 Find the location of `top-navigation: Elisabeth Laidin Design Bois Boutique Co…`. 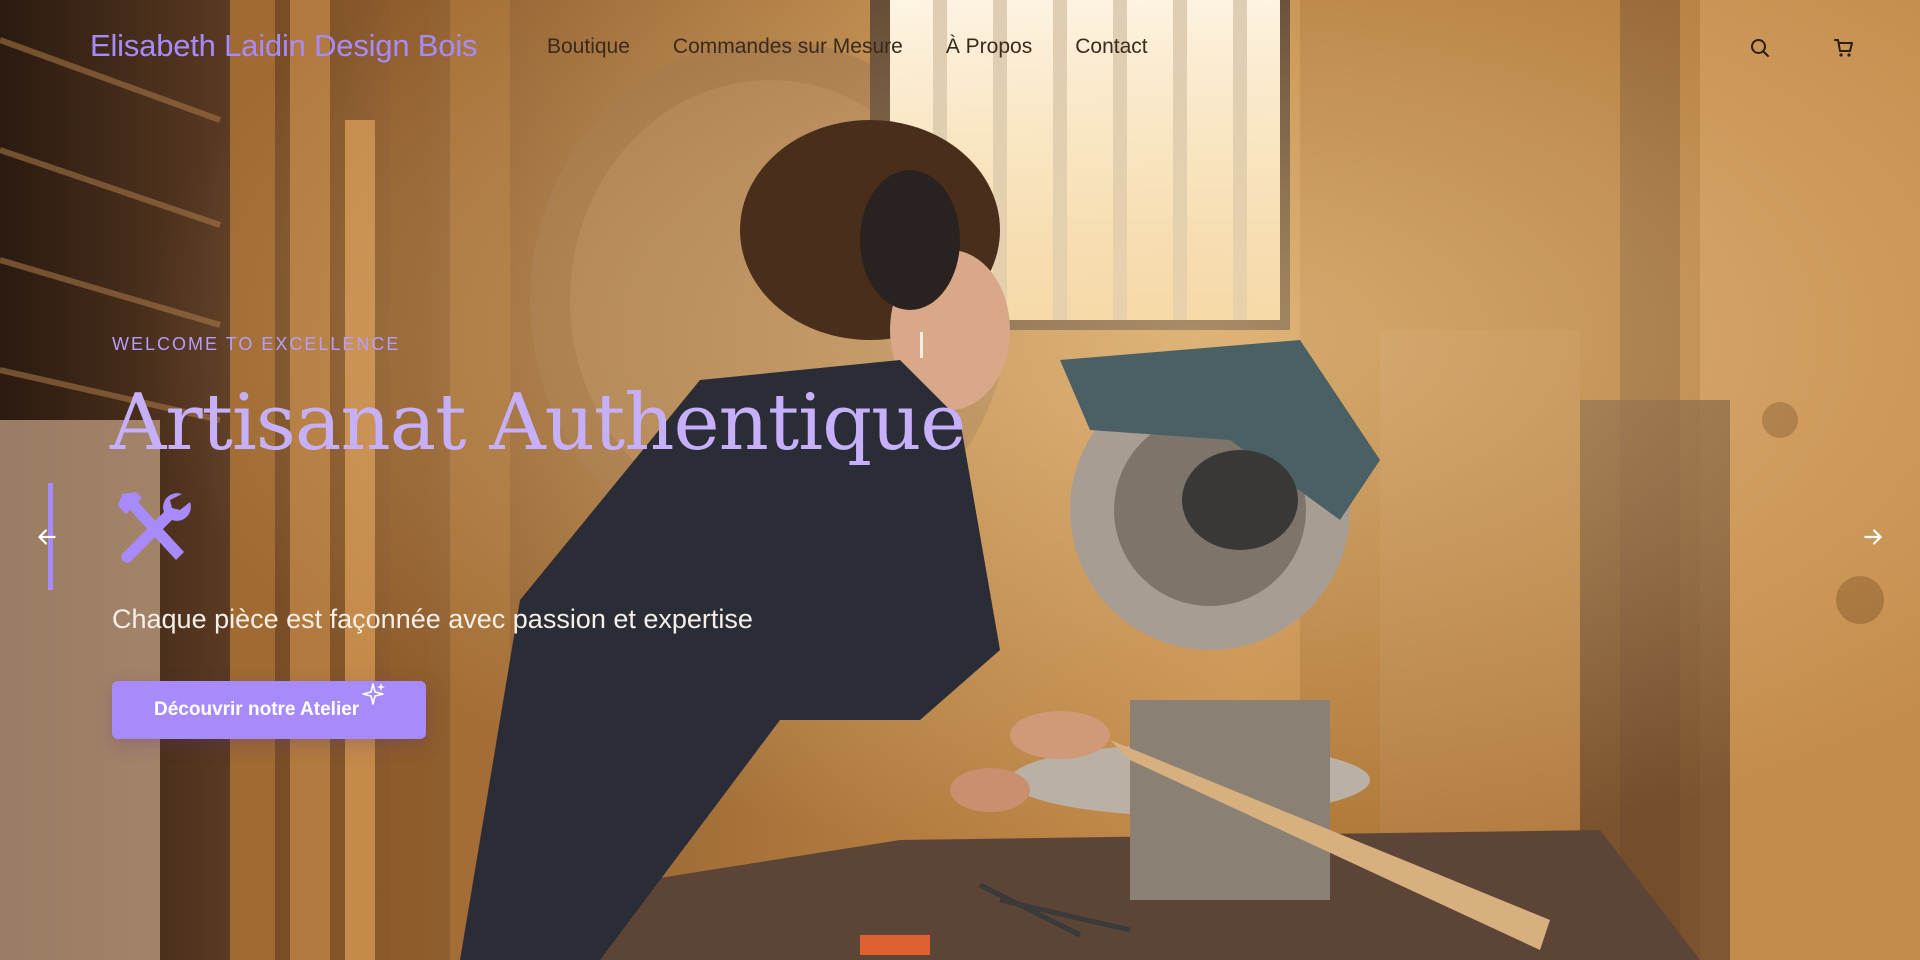

top-navigation: Elisabeth Laidin Design Bois Boutique Co… is located at coordinates (960, 48).